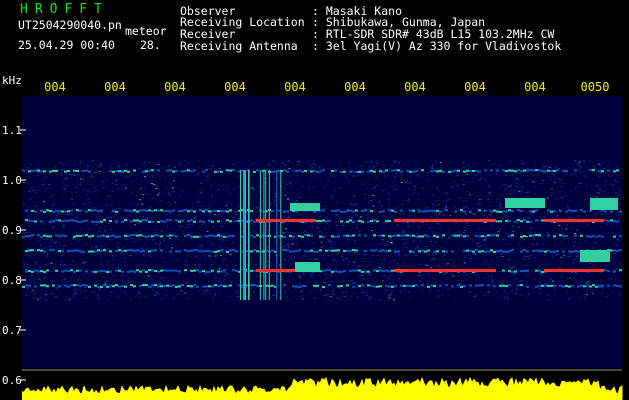 The image size is (629, 400). I want to click on x-tick-label: 004, so click(55, 87).